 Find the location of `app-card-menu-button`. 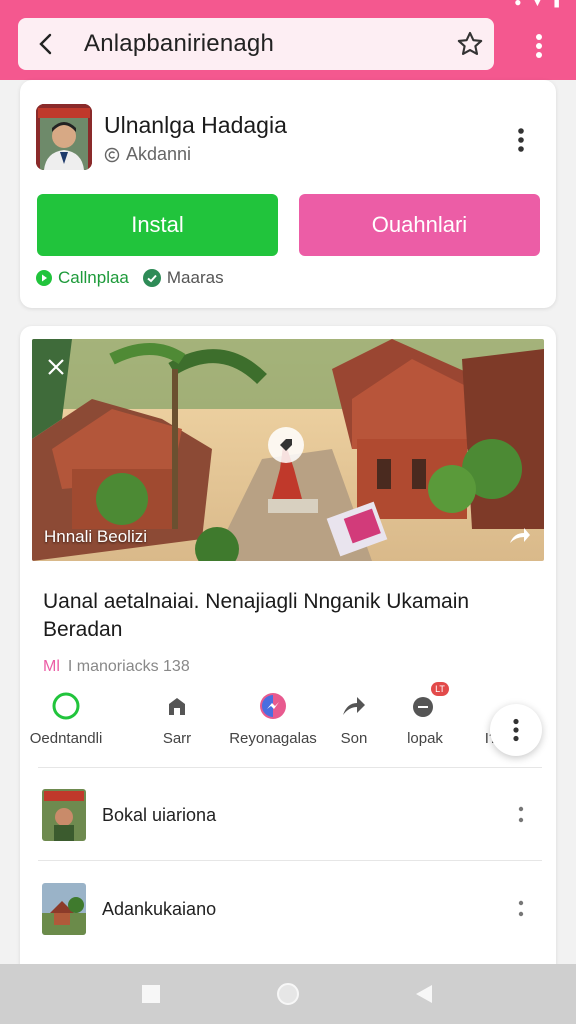

app-card-menu-button is located at coordinates (521, 140).